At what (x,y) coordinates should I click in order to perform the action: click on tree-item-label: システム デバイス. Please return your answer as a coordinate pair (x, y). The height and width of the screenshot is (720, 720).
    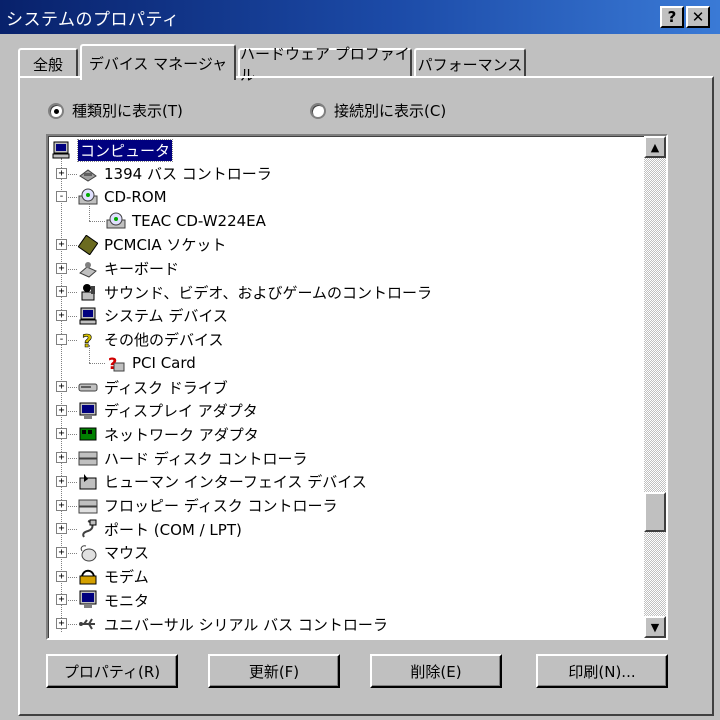
    Looking at the image, I should click on (166, 316).